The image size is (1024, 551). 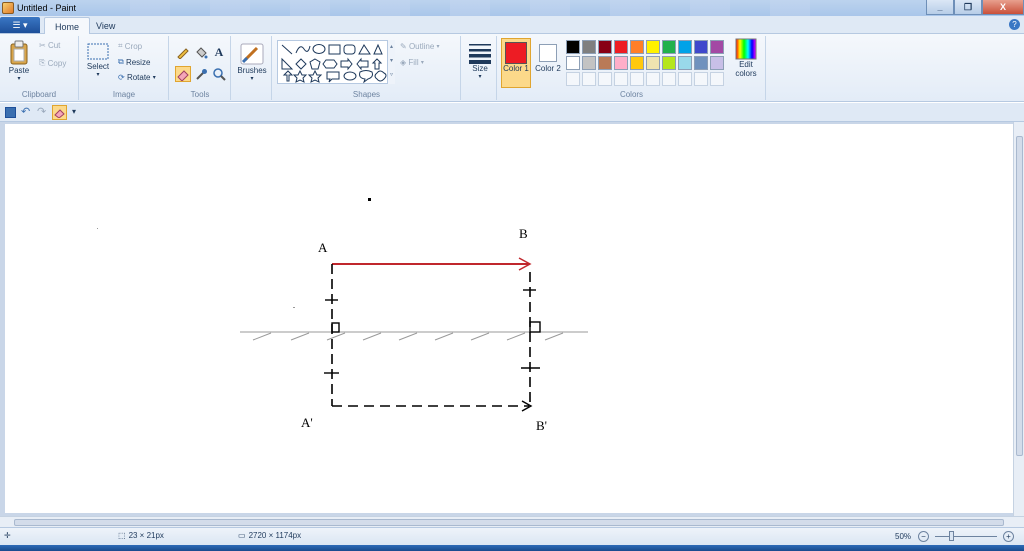 What do you see at coordinates (509, 522) in the screenshot?
I see `horizontal-scroll-thumb` at bounding box center [509, 522].